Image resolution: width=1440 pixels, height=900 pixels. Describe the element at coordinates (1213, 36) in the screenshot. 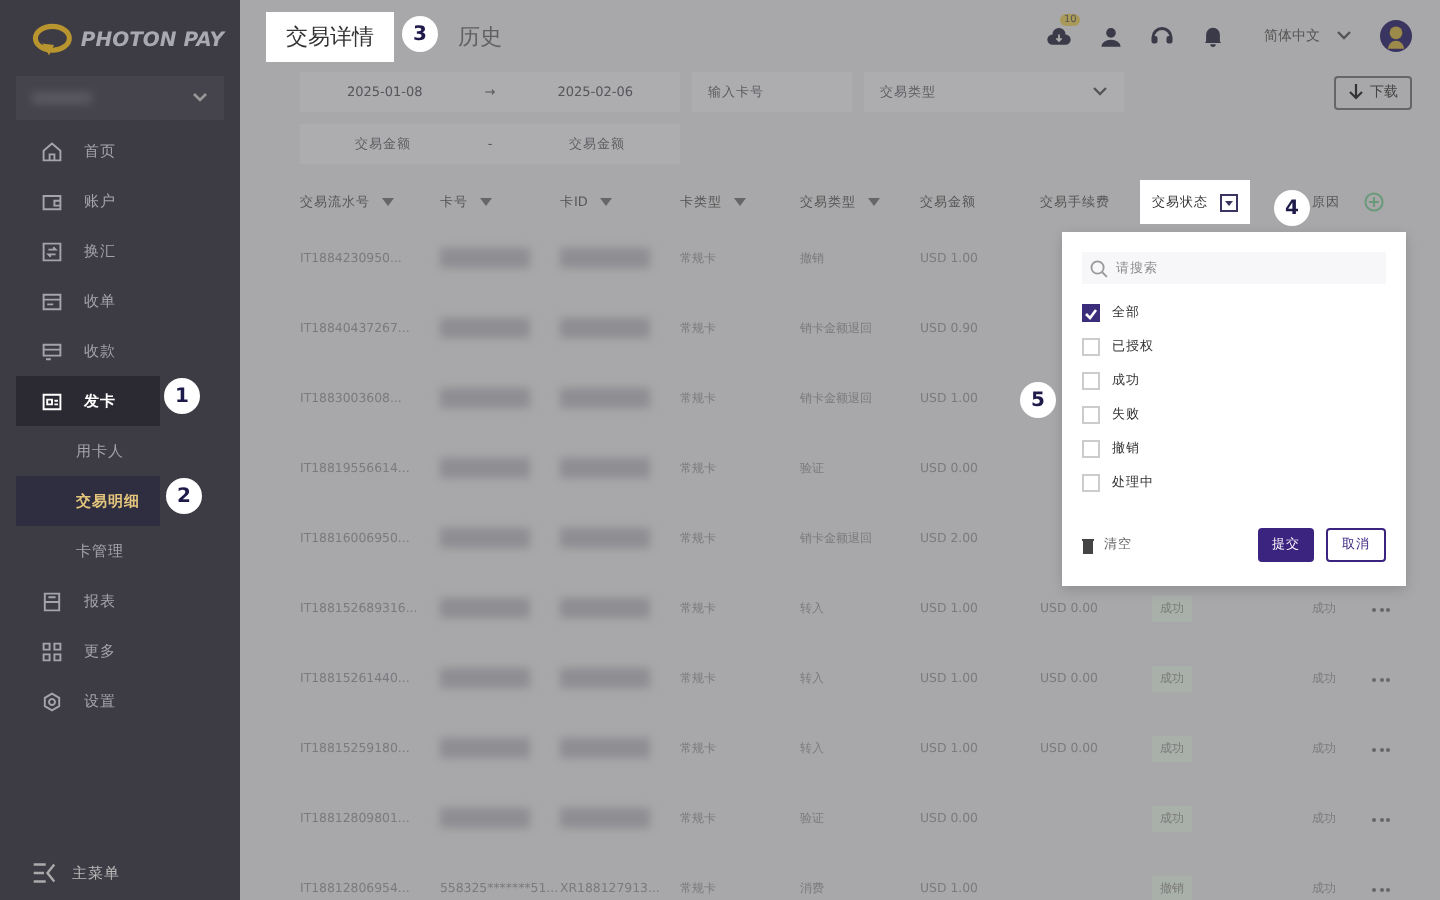

I see `bell-icon` at that location.